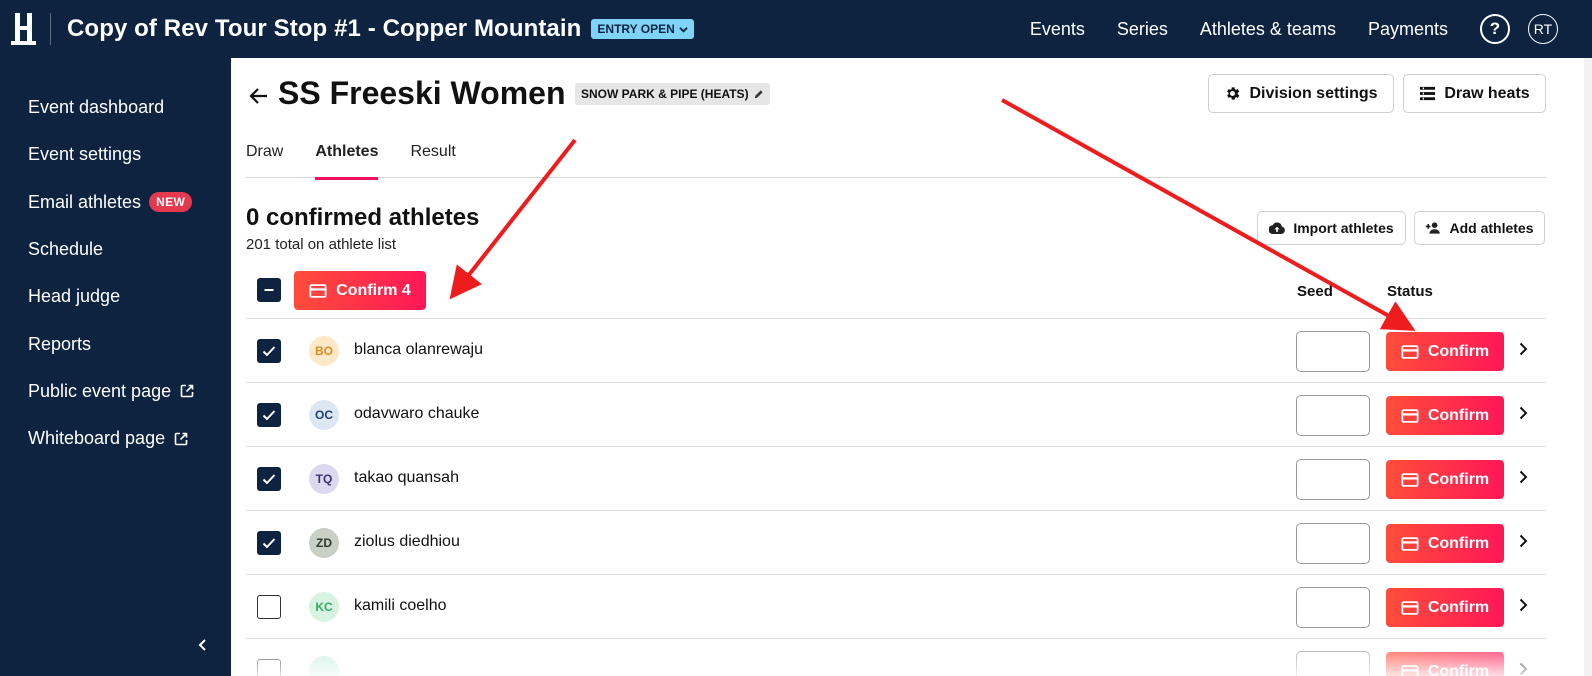 This screenshot has height=676, width=1592. What do you see at coordinates (1588, 367) in the screenshot?
I see `scrollbar-track` at bounding box center [1588, 367].